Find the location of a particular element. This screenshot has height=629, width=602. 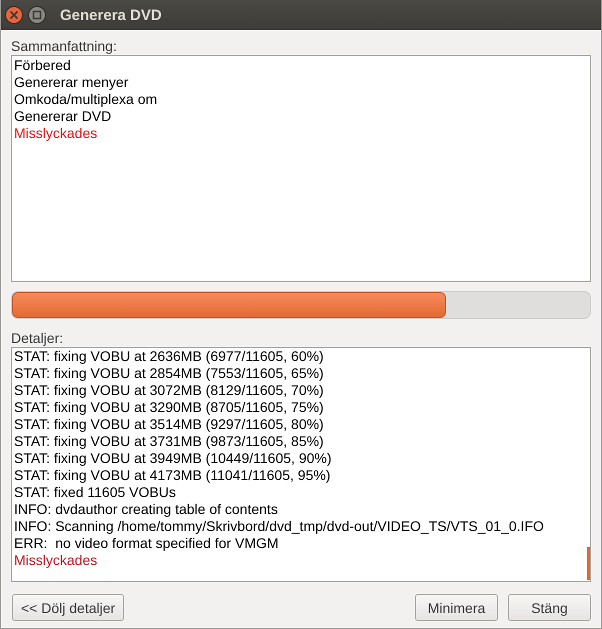

dialog-button: Minimera is located at coordinates (456, 607).